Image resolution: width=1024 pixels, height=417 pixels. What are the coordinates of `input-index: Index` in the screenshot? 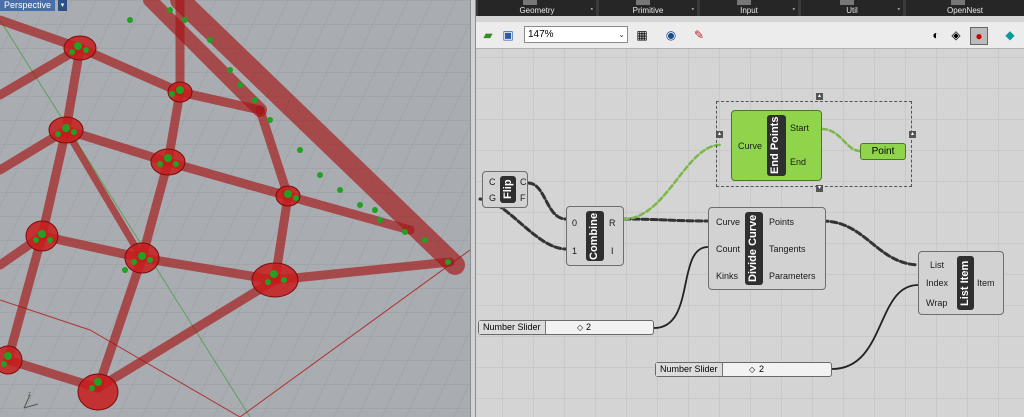 It's located at (937, 283).